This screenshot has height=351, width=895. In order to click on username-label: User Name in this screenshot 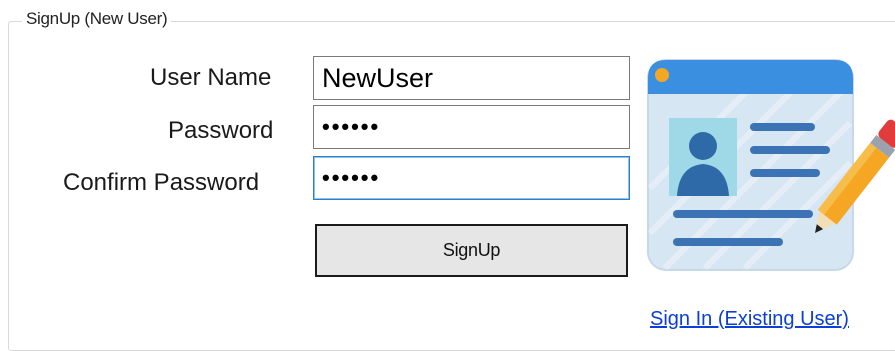, I will do `click(211, 77)`.